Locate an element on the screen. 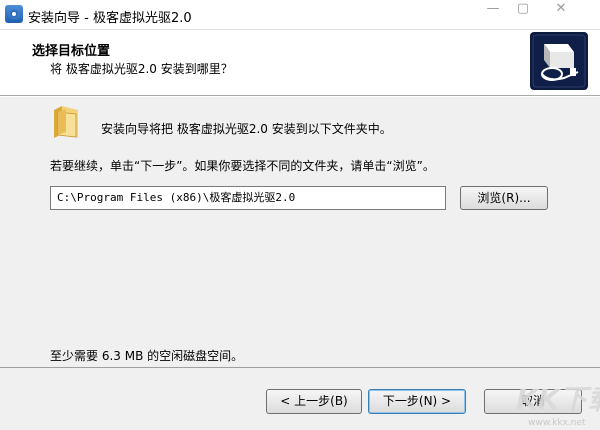  watermark-logo: KK下载 www.kkx.net is located at coordinates (558, 405).